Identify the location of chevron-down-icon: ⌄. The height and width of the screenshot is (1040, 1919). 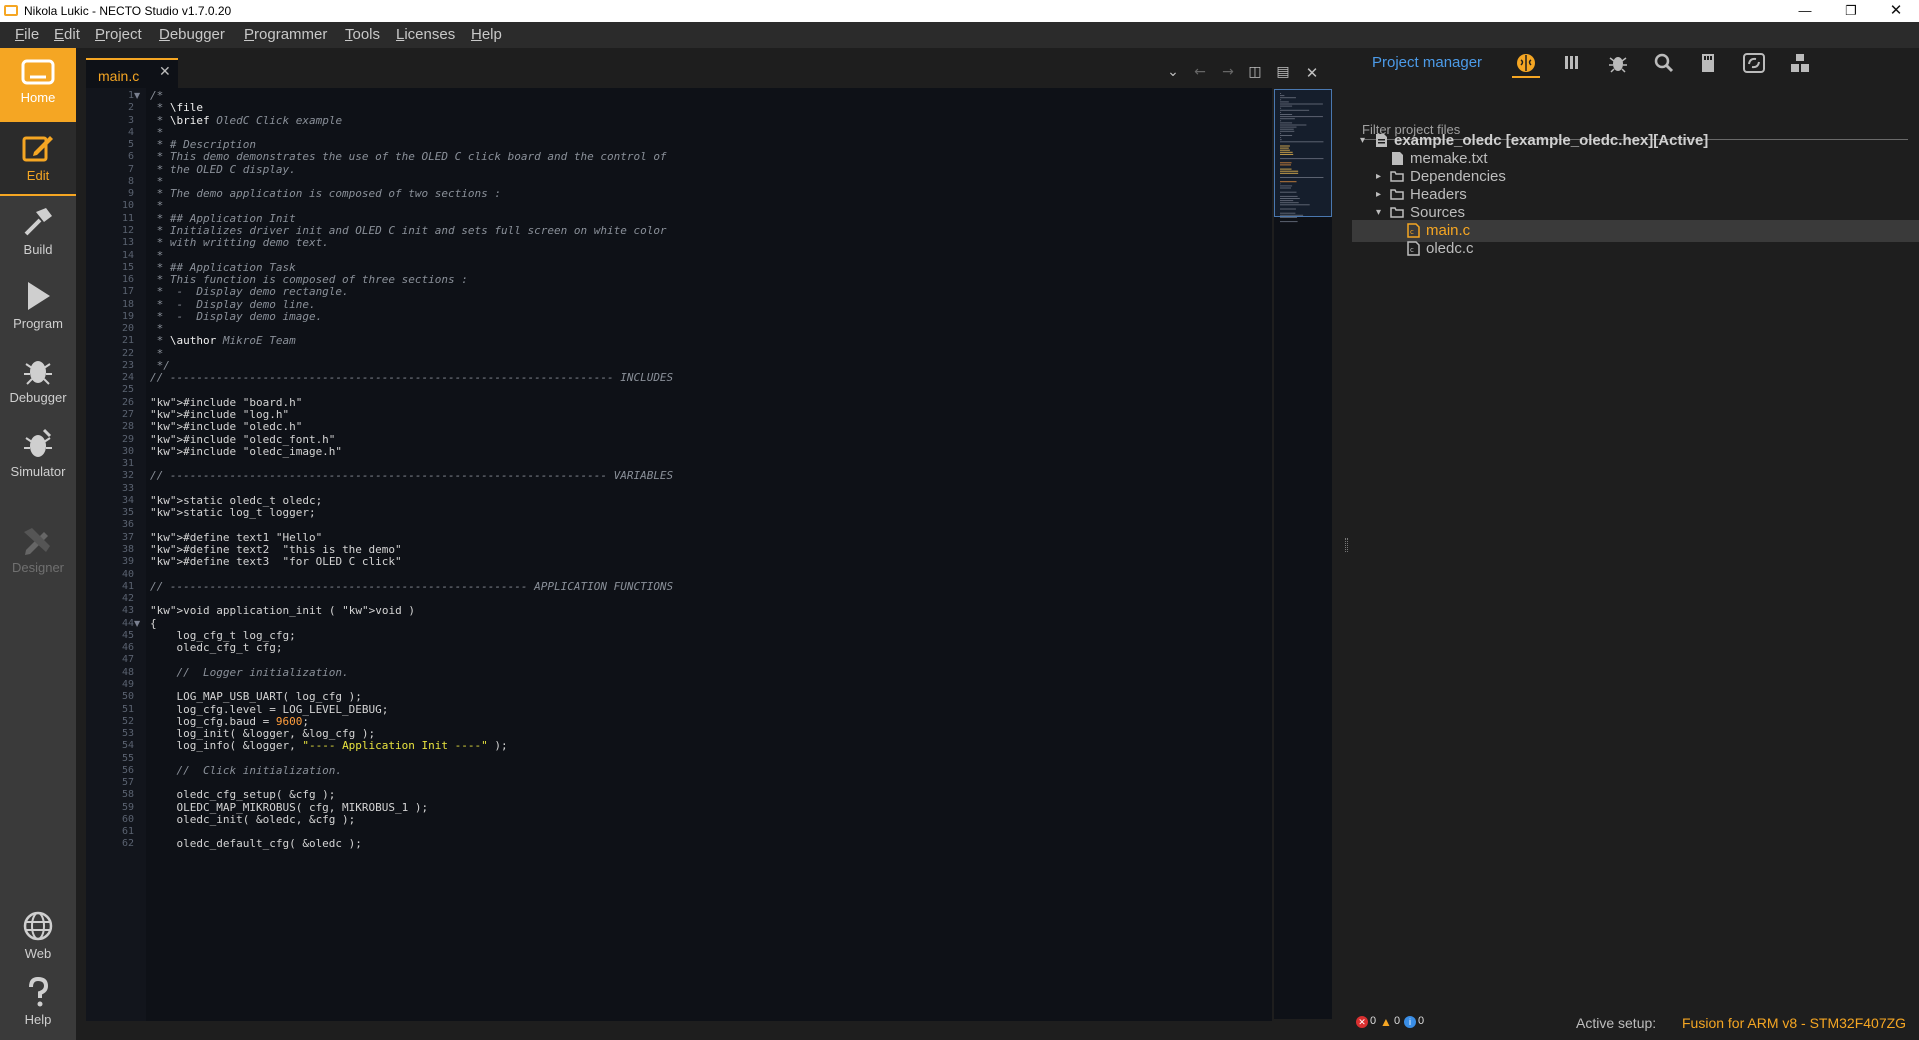
(1173, 72).